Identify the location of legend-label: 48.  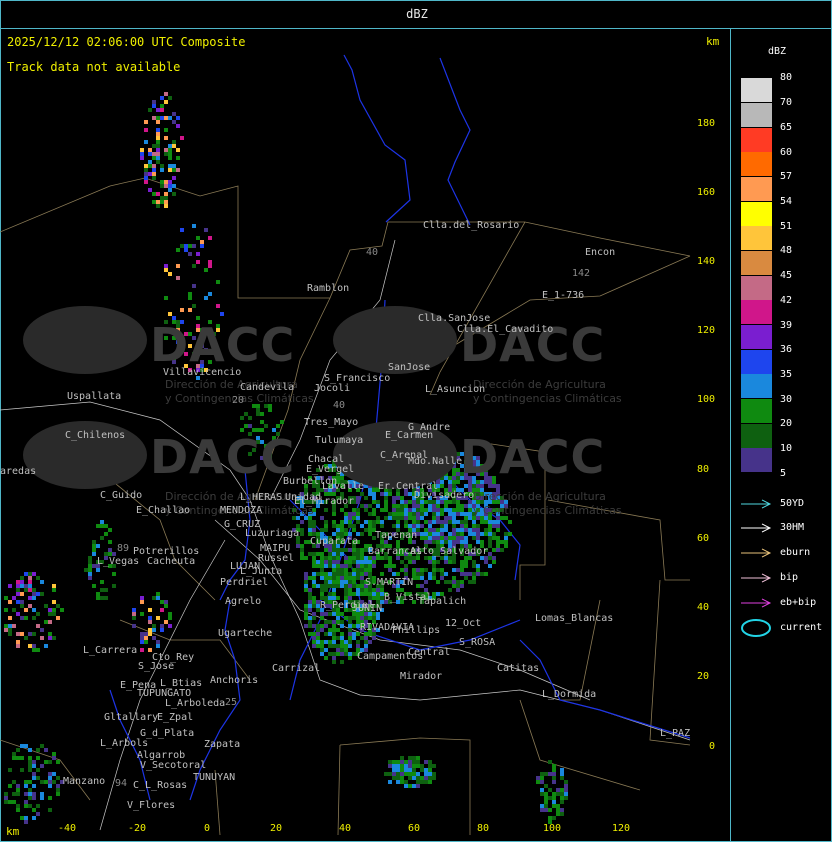
(786, 250).